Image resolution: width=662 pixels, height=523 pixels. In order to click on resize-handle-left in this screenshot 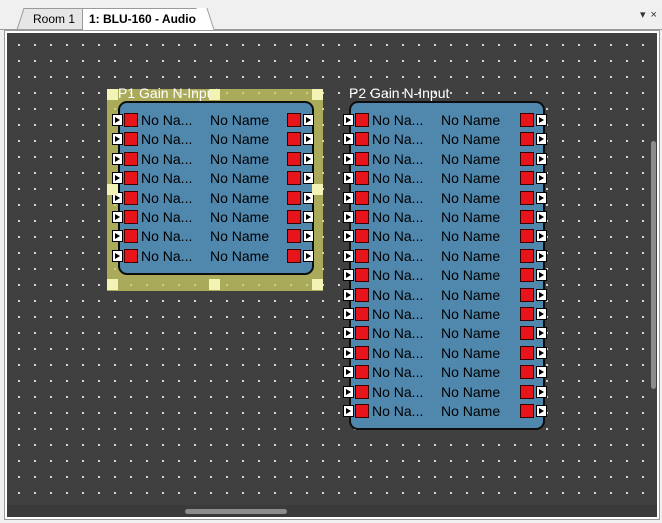, I will do `click(112, 189)`.